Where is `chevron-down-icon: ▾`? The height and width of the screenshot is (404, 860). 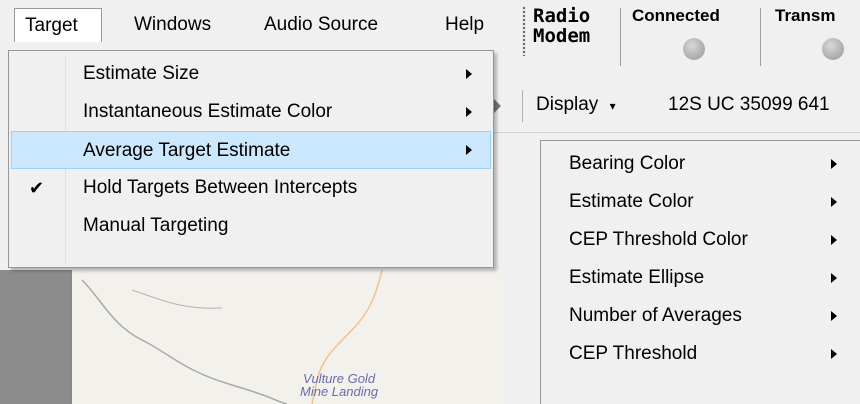
chevron-down-icon: ▾ is located at coordinates (612, 106).